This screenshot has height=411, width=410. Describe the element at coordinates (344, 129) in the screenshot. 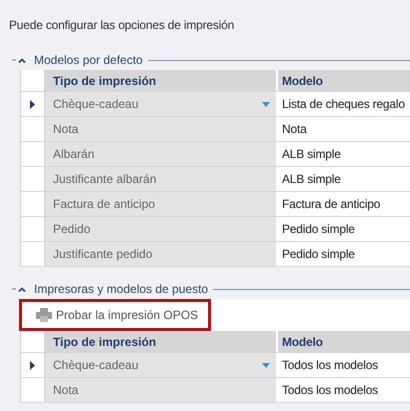

I see `table-cell: Nota` at that location.